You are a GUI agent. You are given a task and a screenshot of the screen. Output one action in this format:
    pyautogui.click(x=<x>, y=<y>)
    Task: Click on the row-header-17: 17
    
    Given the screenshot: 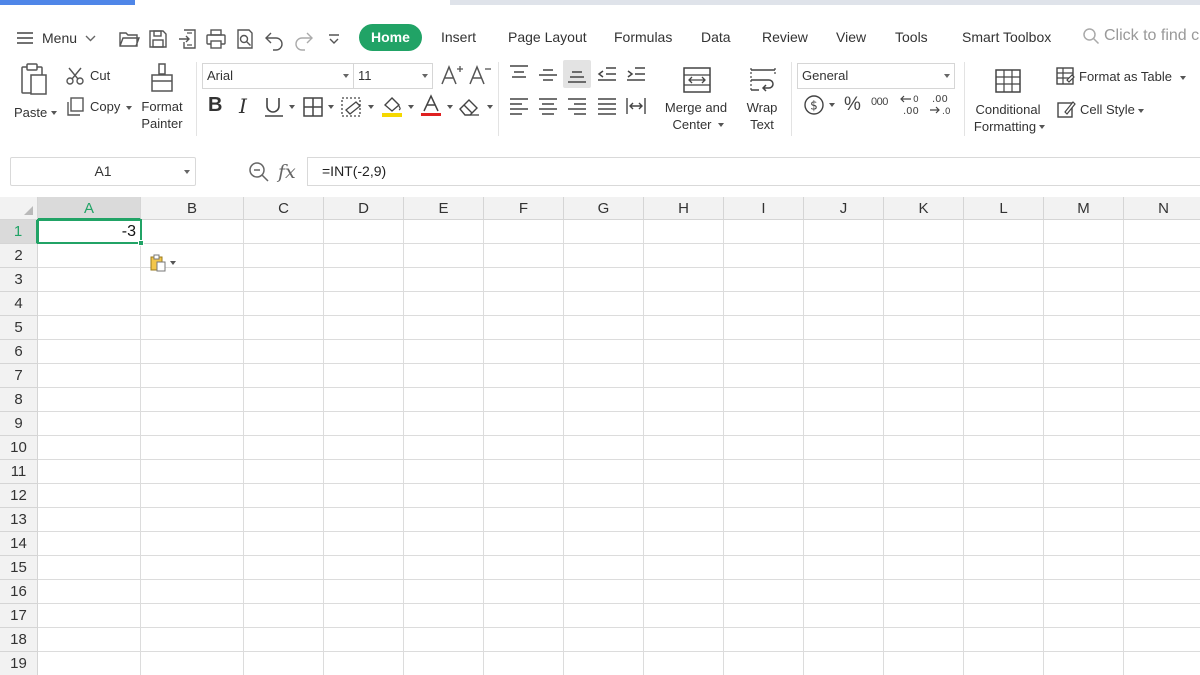 What is the action you would take?
    pyautogui.click(x=19, y=616)
    